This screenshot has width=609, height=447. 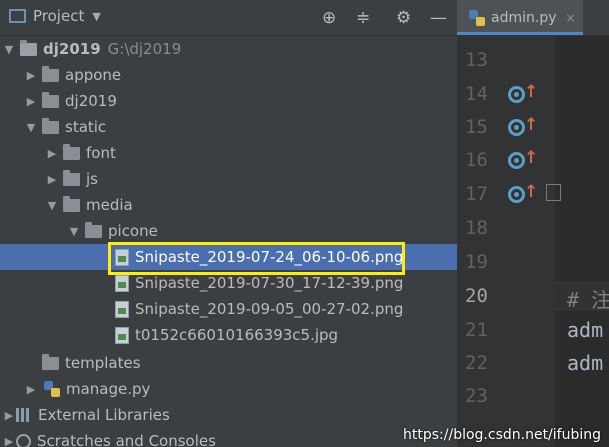 What do you see at coordinates (476, 127) in the screenshot?
I see `line-number: 15` at bounding box center [476, 127].